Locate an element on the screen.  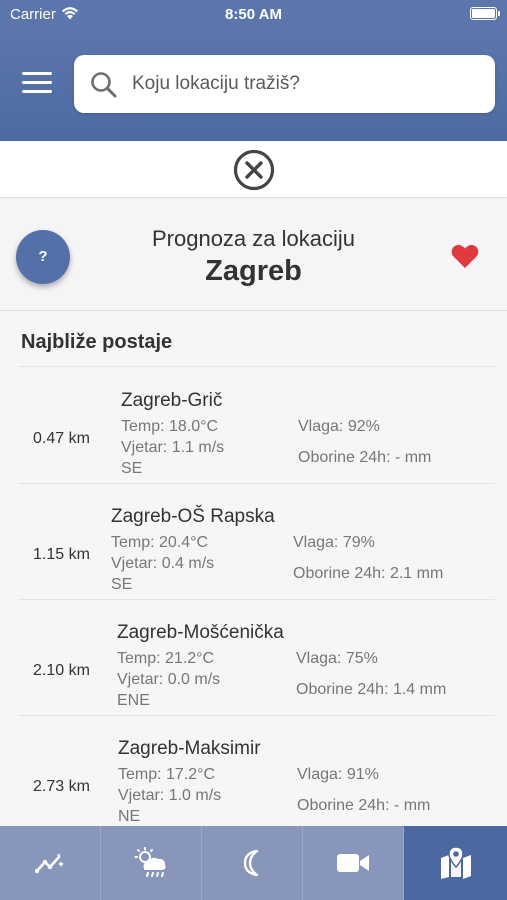
station-distance: 2.10 km is located at coordinates (61, 670).